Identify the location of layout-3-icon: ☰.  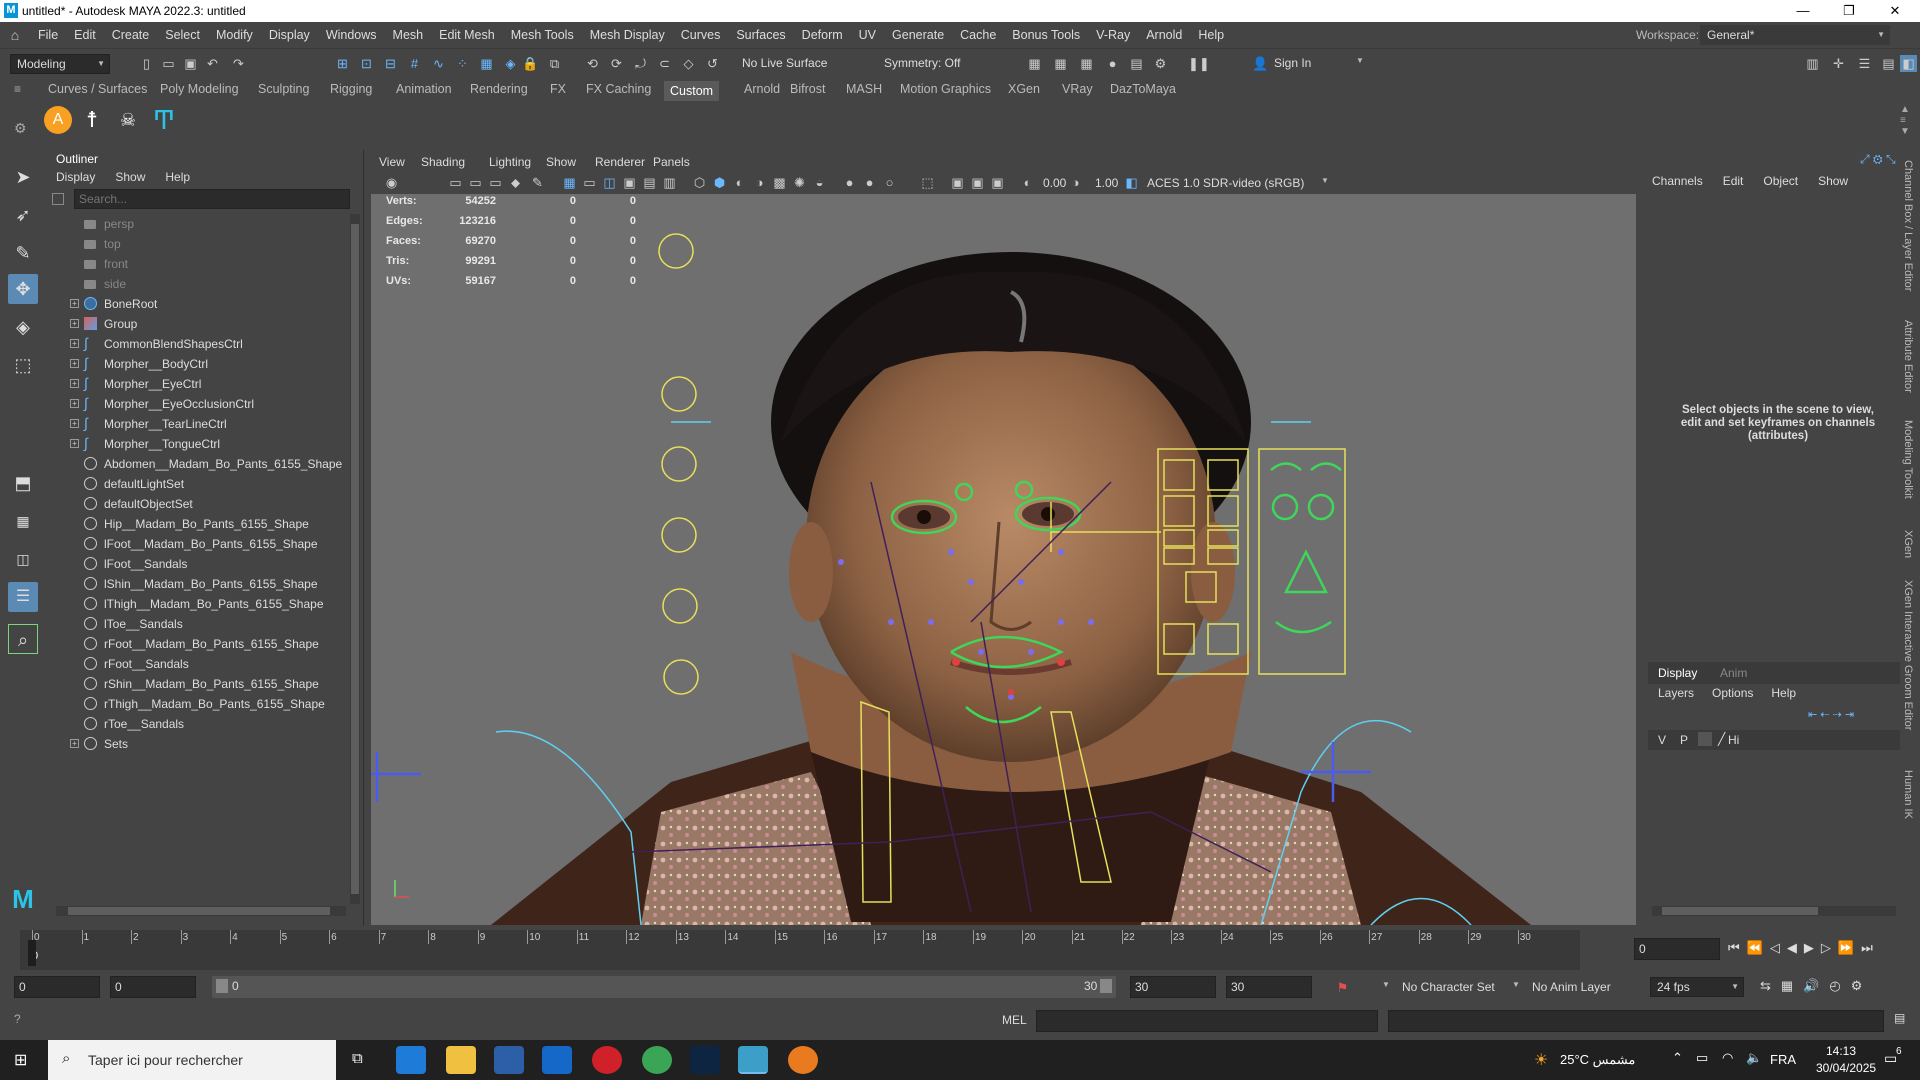
(1864, 63).